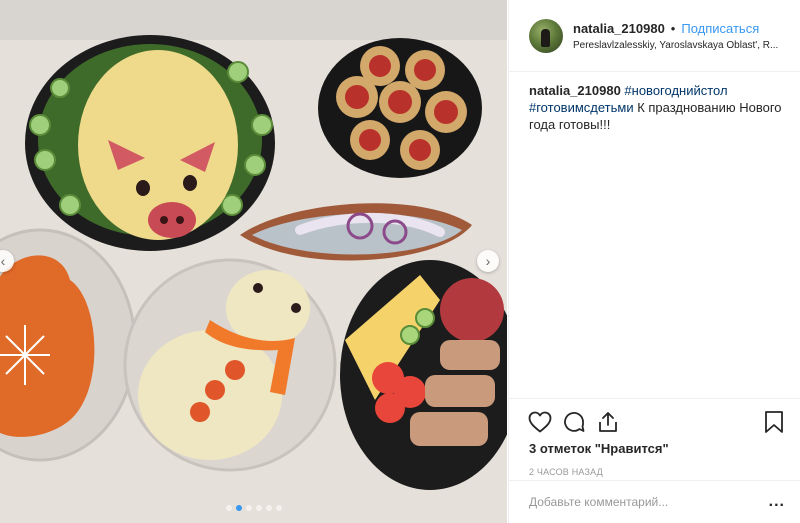  I want to click on comment-button, so click(574, 422).